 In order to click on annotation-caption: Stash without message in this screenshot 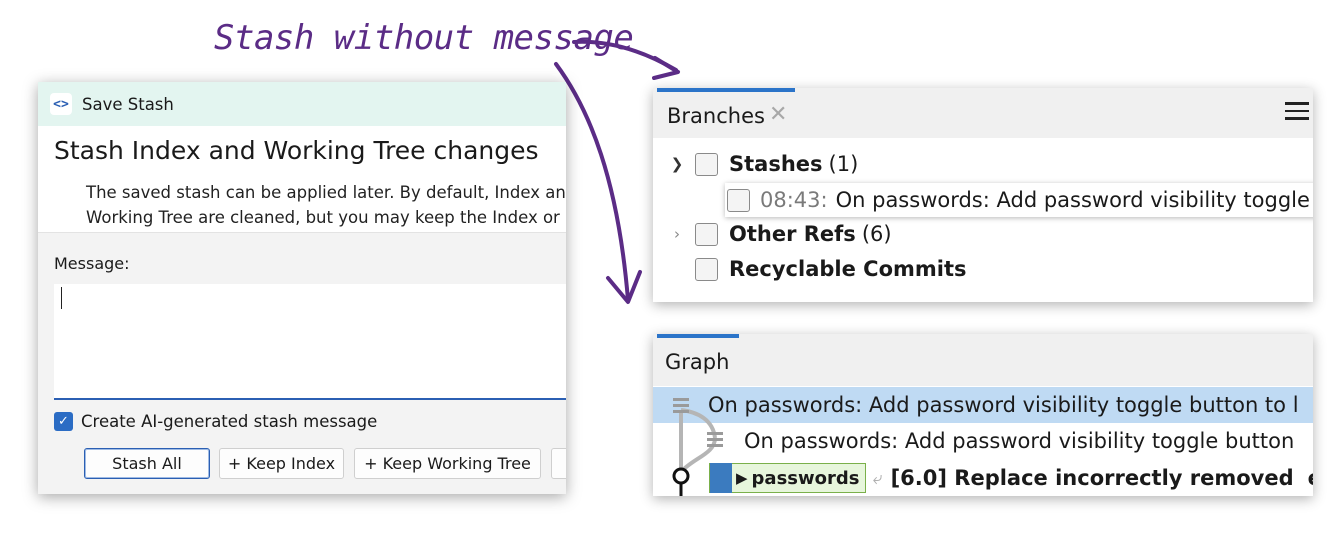, I will do `click(424, 38)`.